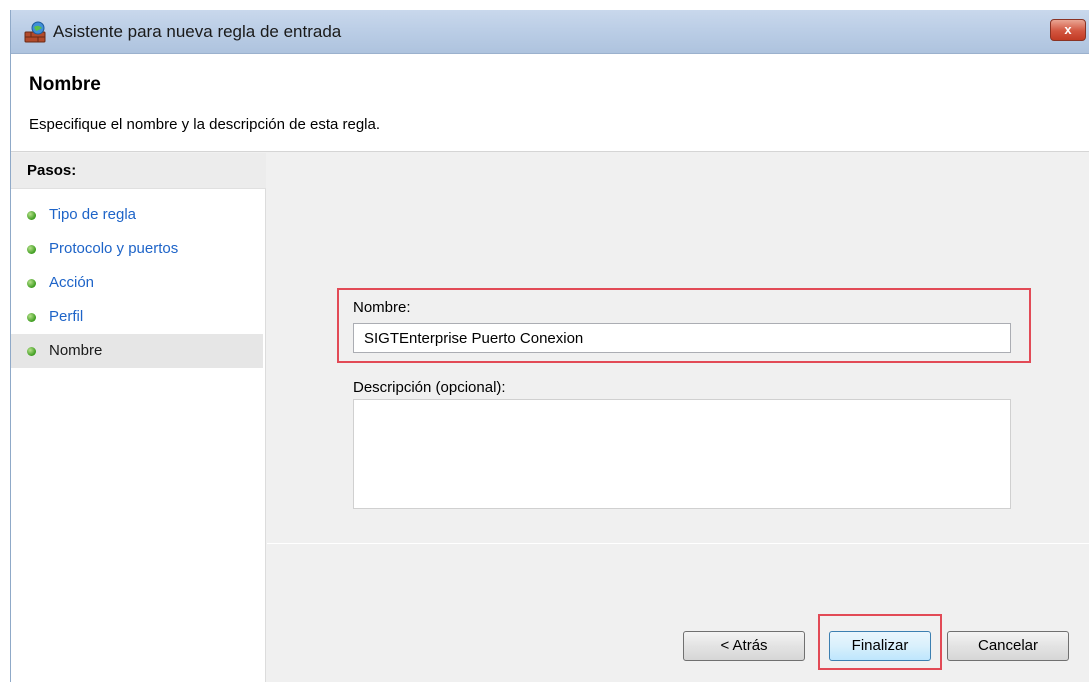 The image size is (1089, 682). Describe the element at coordinates (550, 32) in the screenshot. I see `title-bar: Asistente para nueva regla de entrada x` at that location.